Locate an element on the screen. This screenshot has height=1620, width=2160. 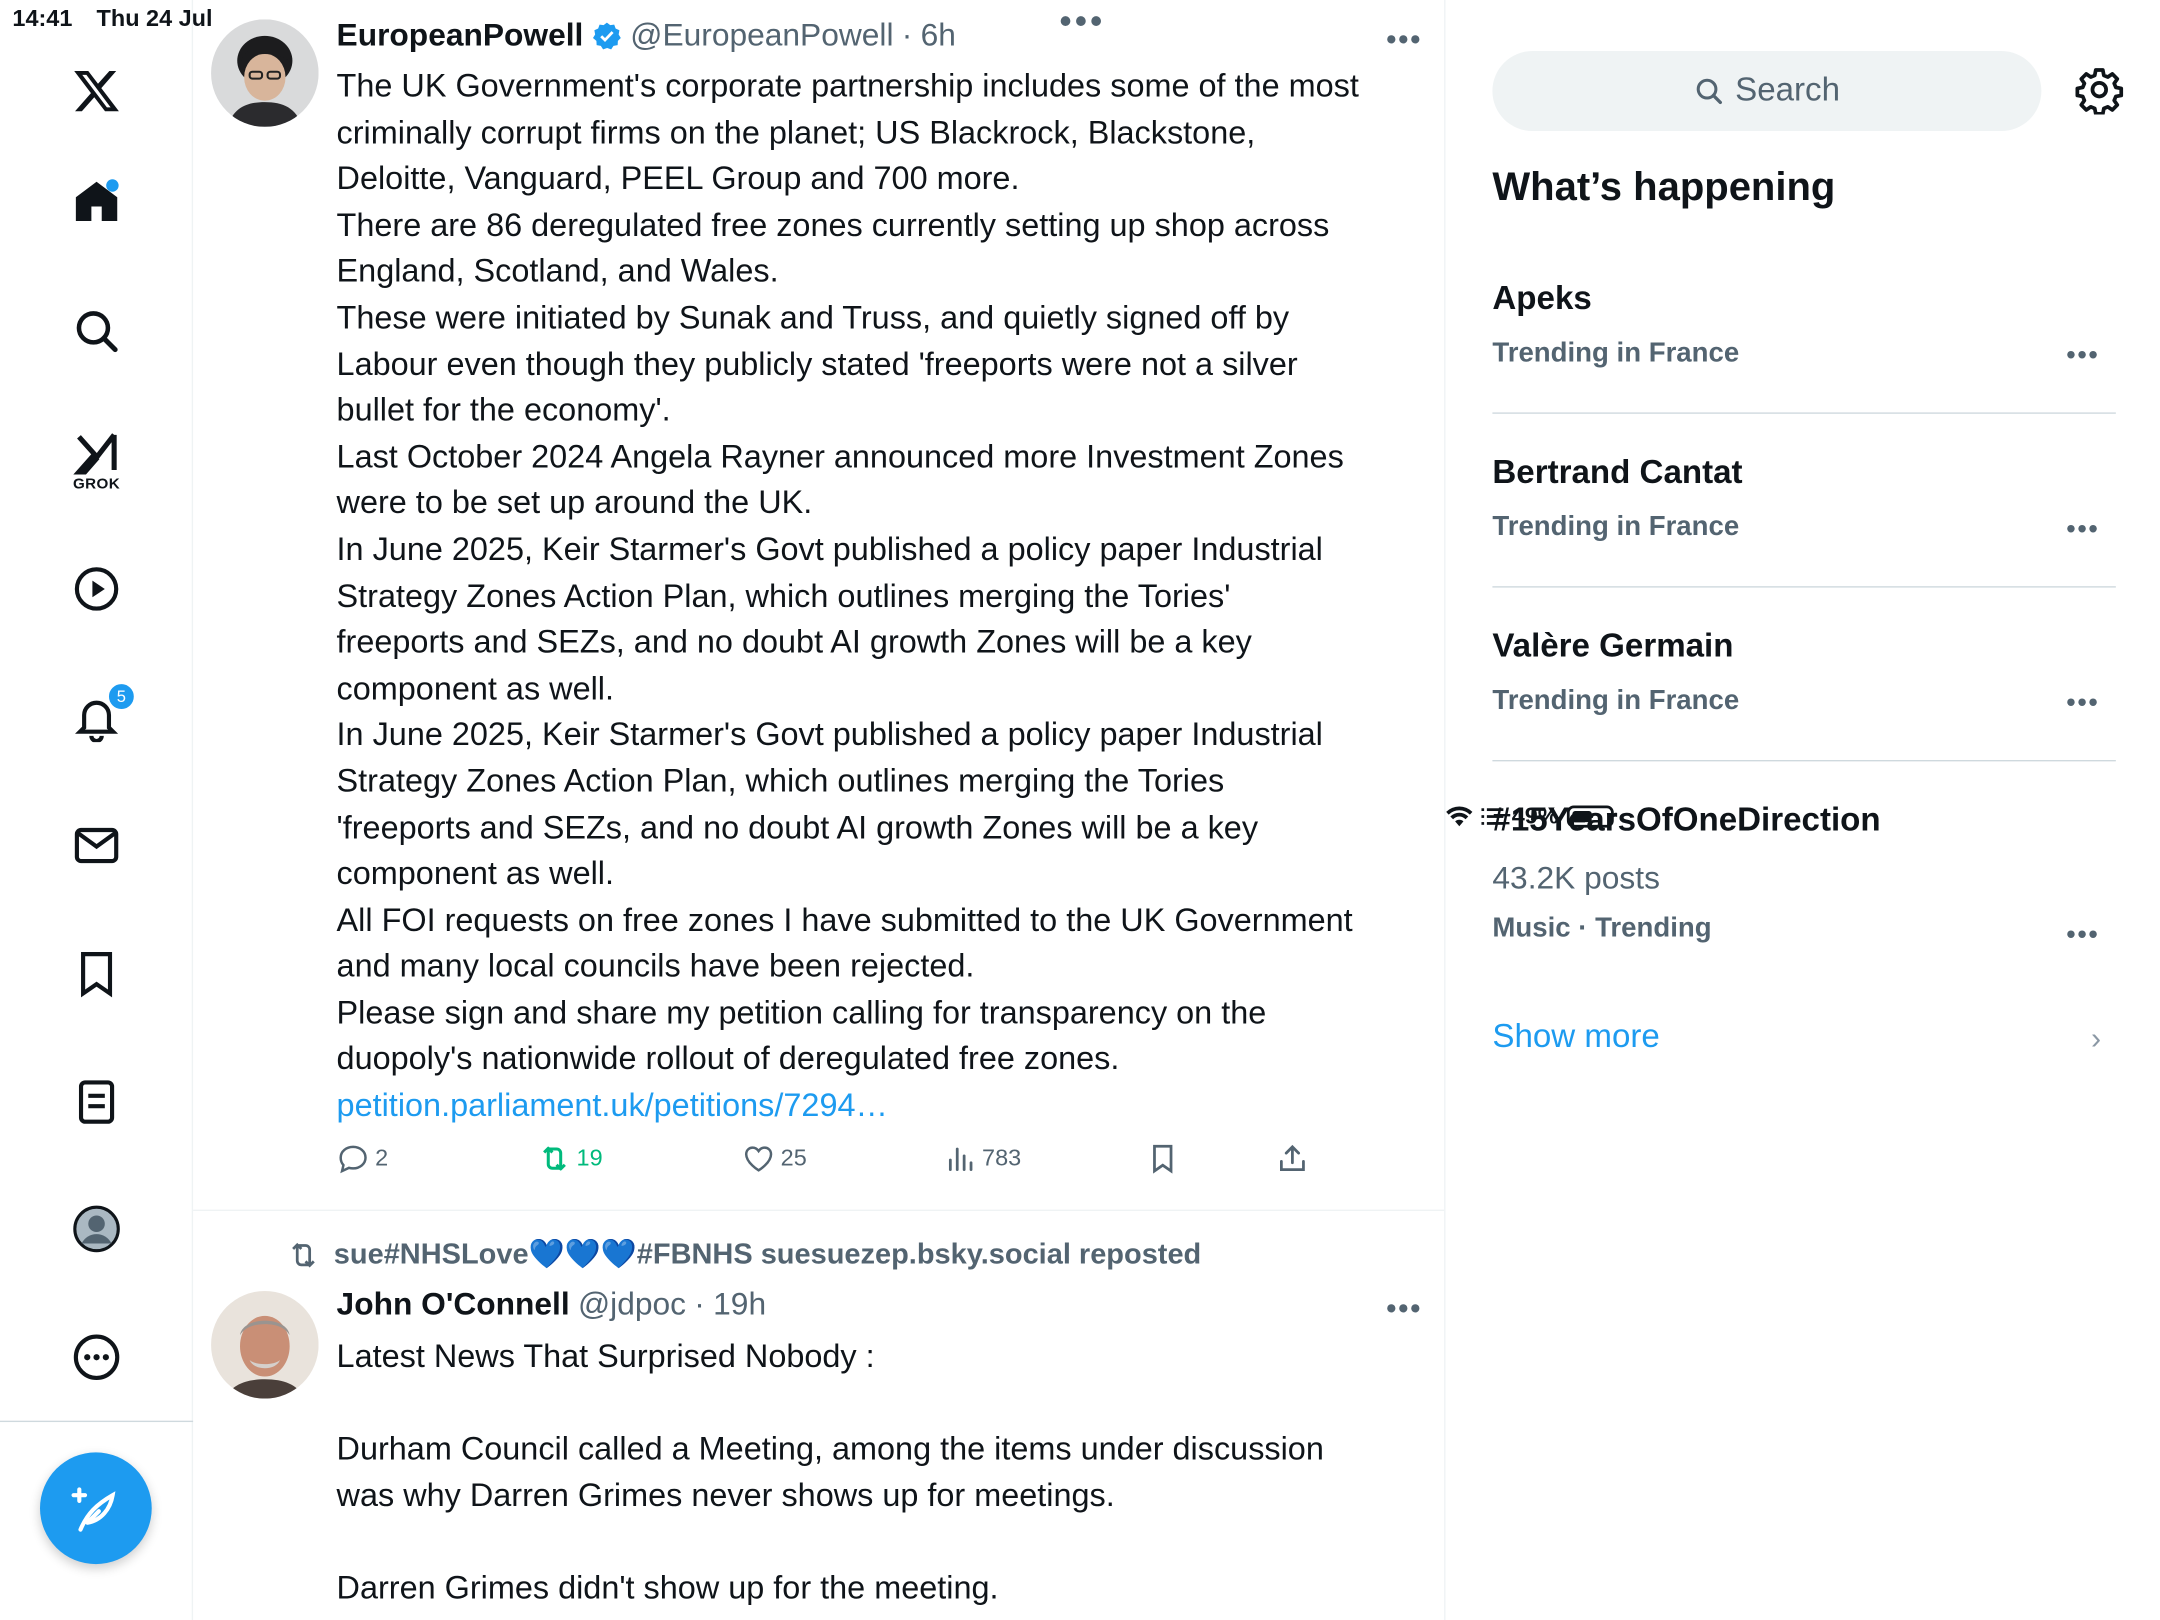
reply-button: 2 is located at coordinates (363, 1158).